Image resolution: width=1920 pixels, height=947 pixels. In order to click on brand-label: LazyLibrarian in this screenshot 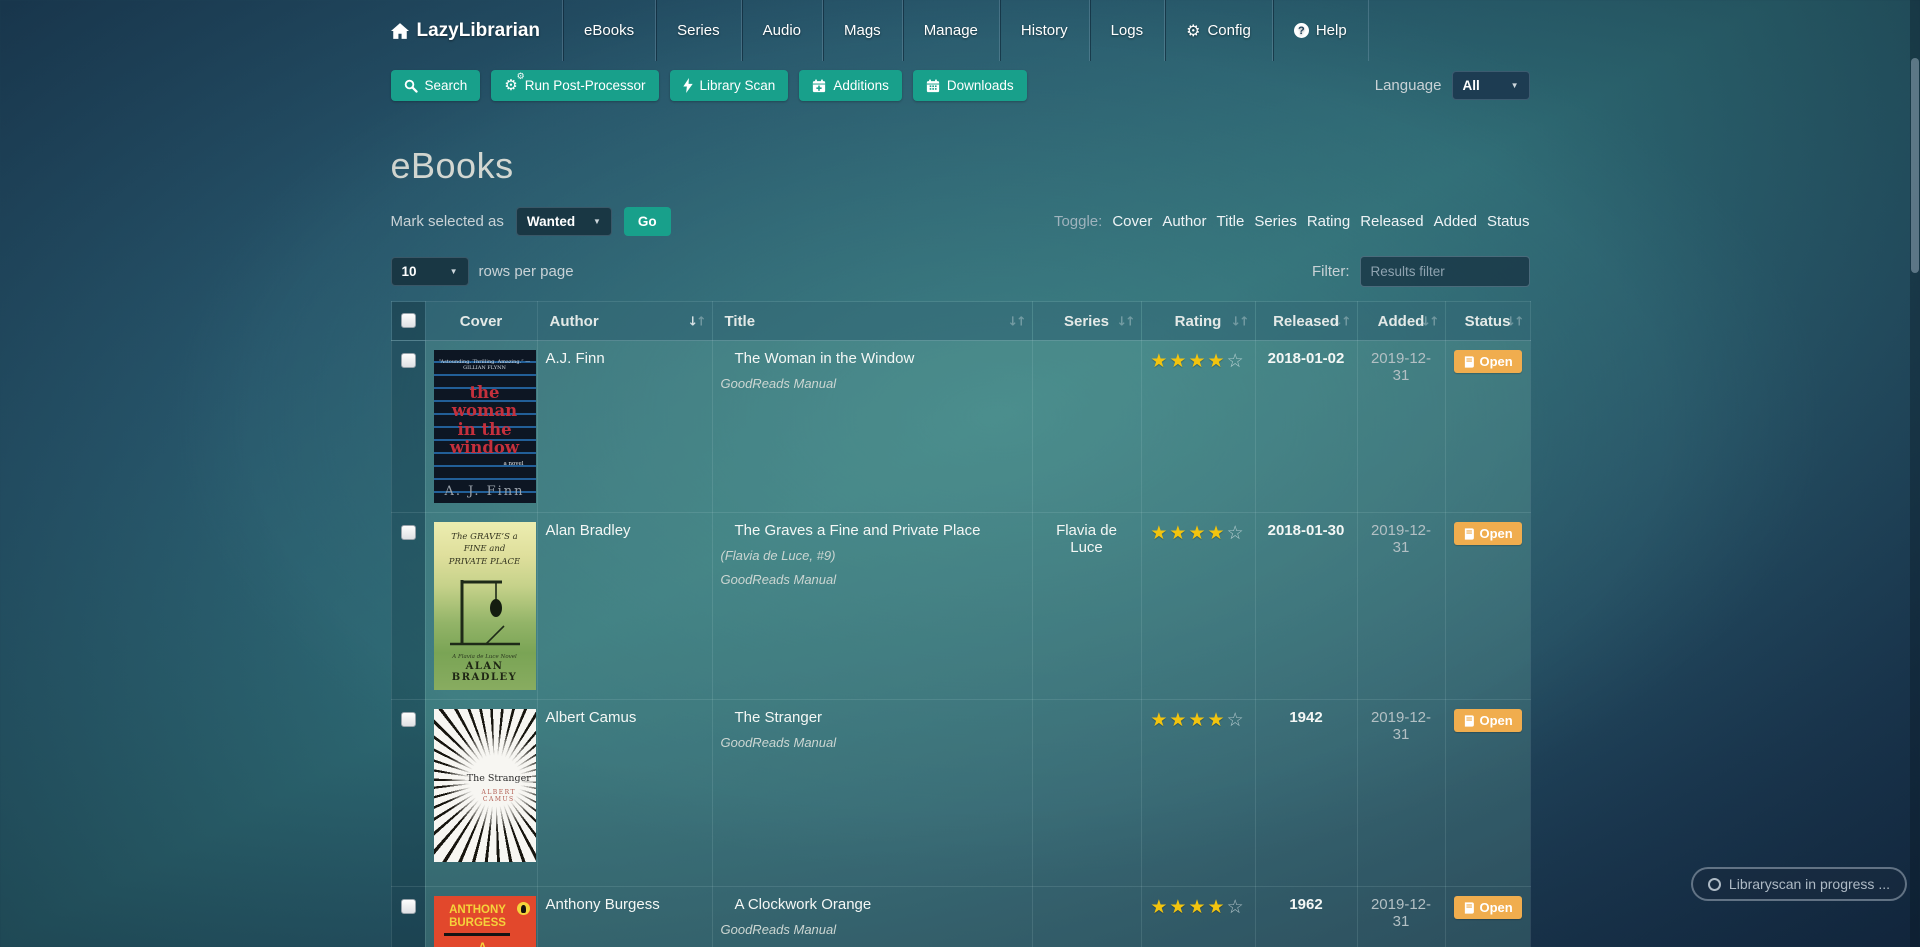, I will do `click(478, 30)`.